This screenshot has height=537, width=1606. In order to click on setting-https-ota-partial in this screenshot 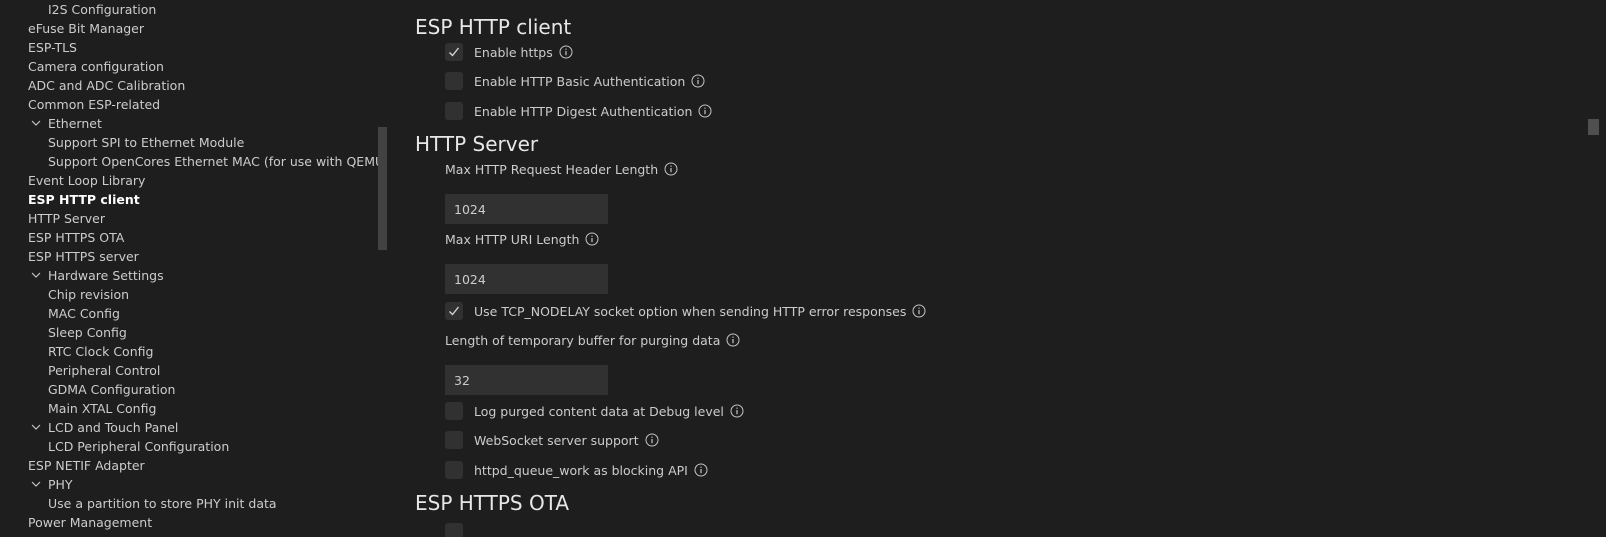, I will do `click(459, 529)`.